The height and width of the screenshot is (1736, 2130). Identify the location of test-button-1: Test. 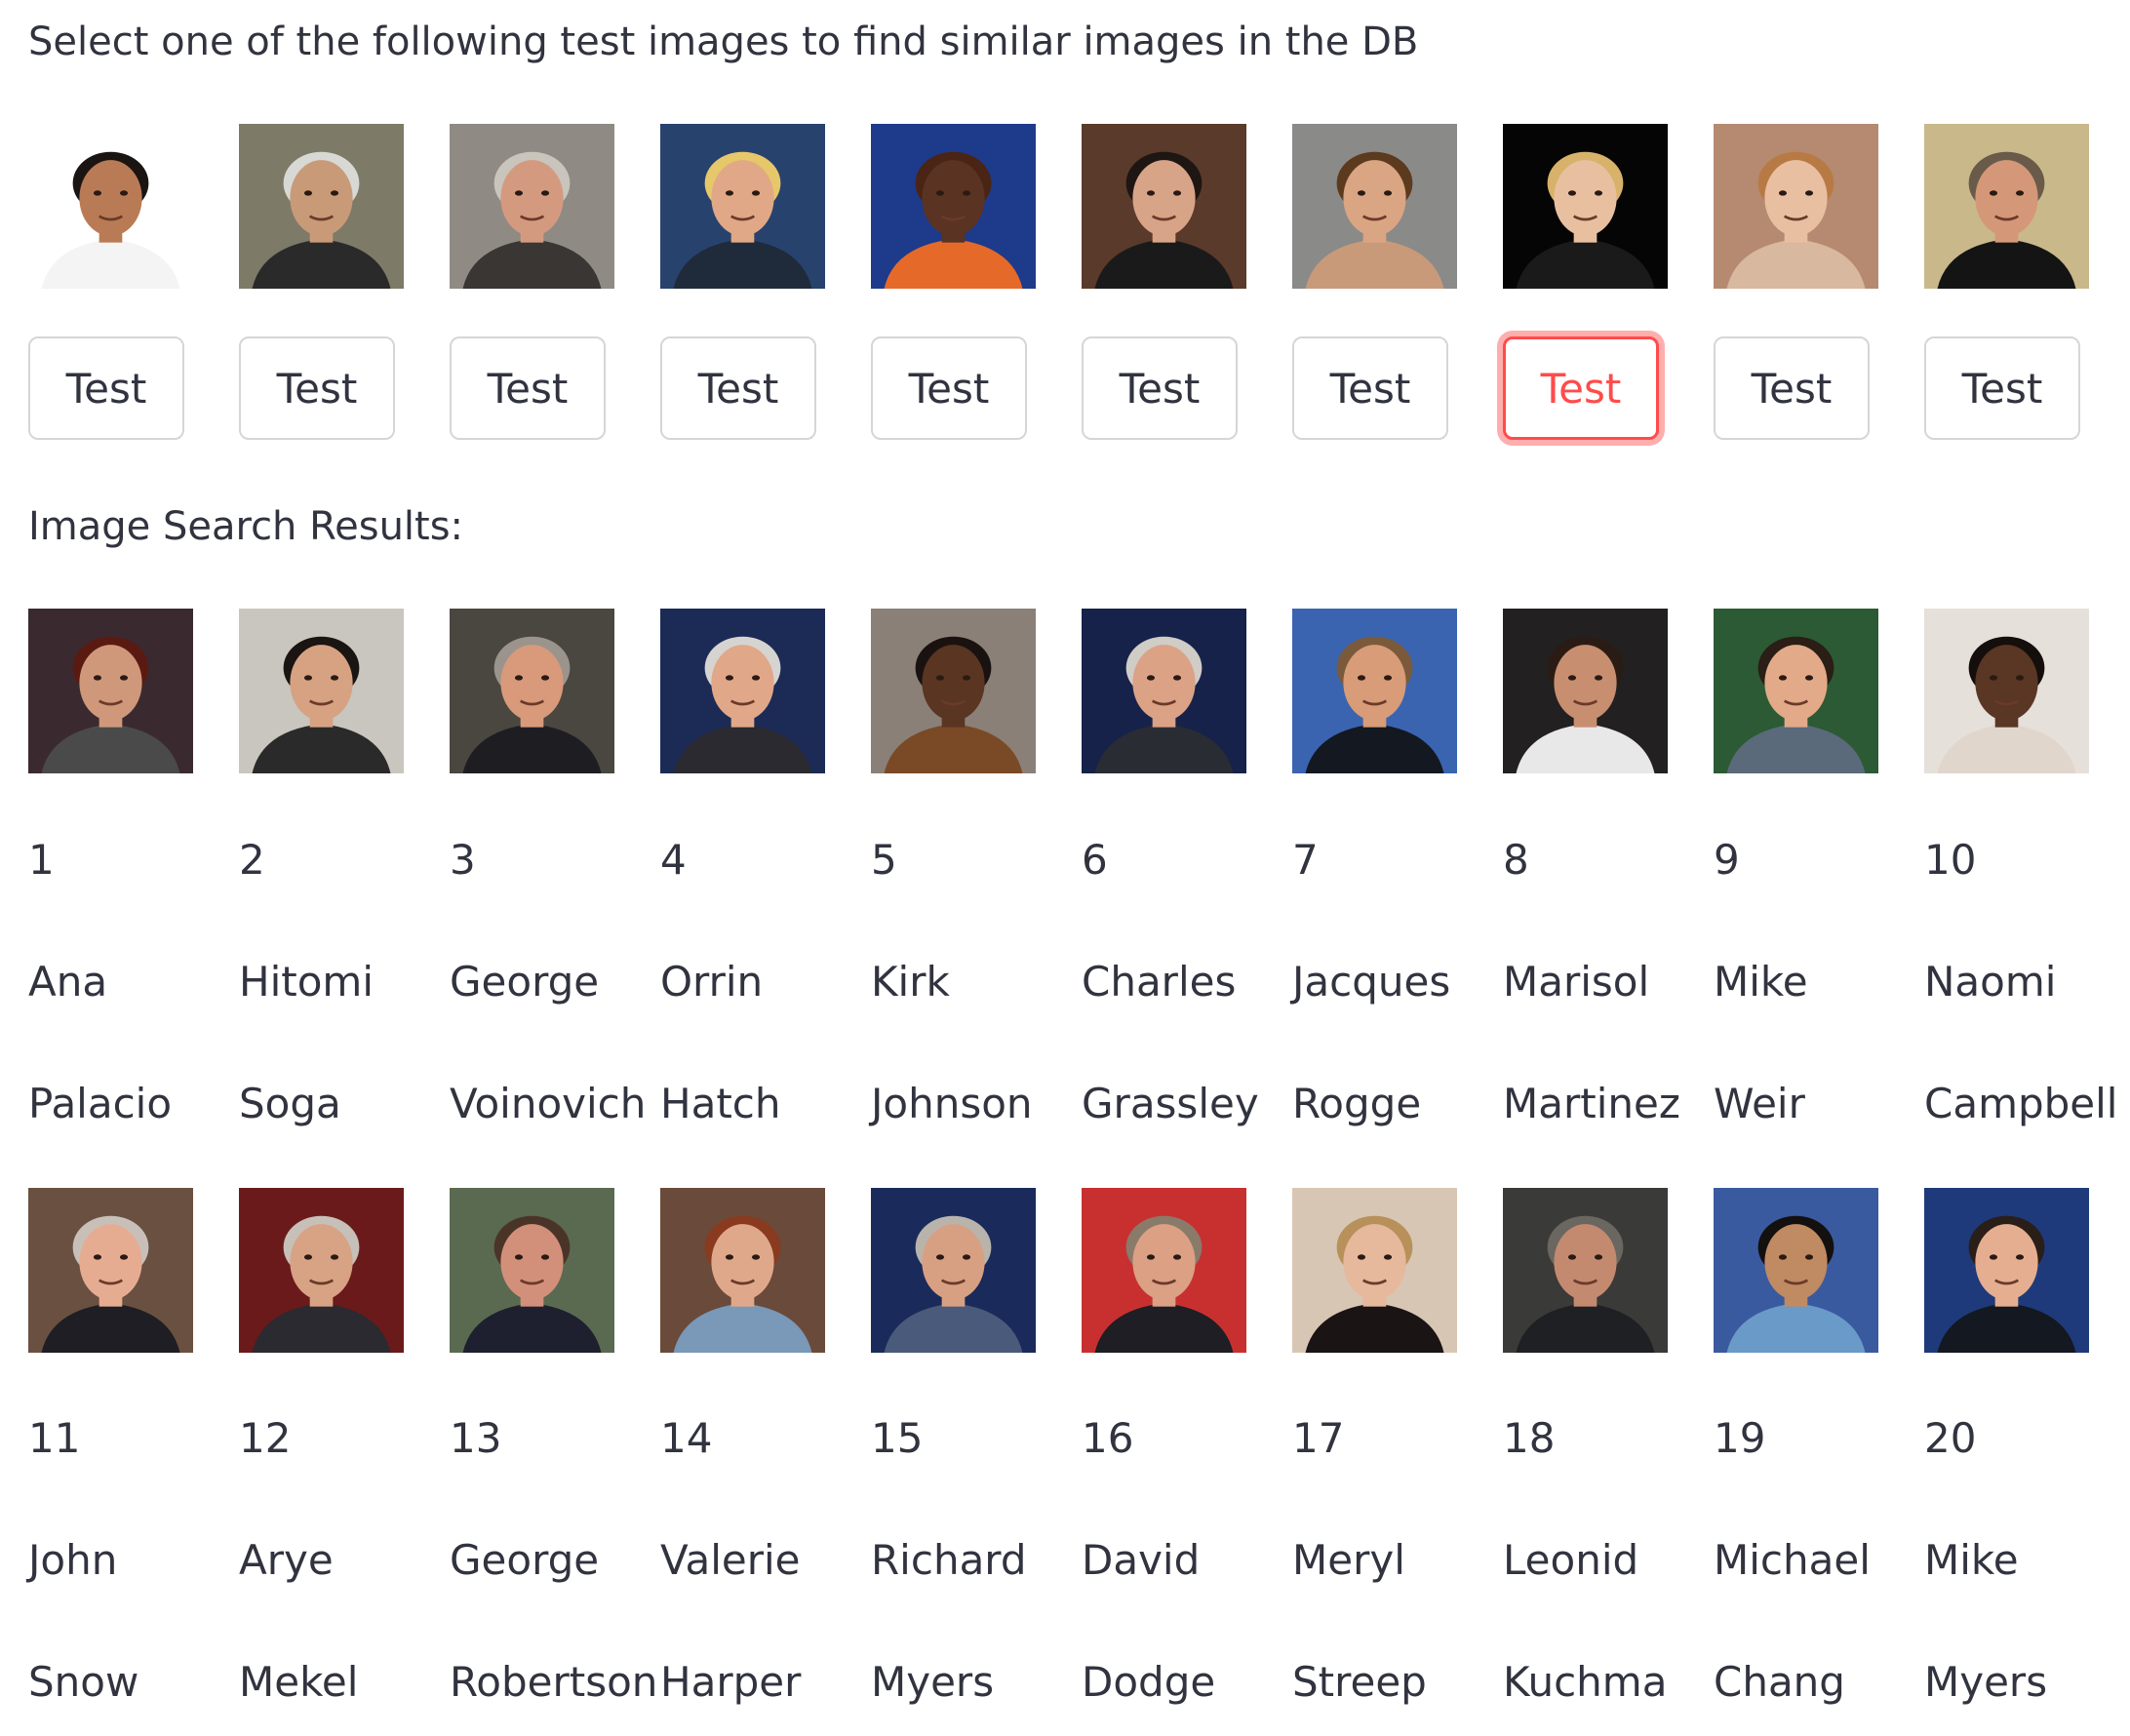
(106, 388).